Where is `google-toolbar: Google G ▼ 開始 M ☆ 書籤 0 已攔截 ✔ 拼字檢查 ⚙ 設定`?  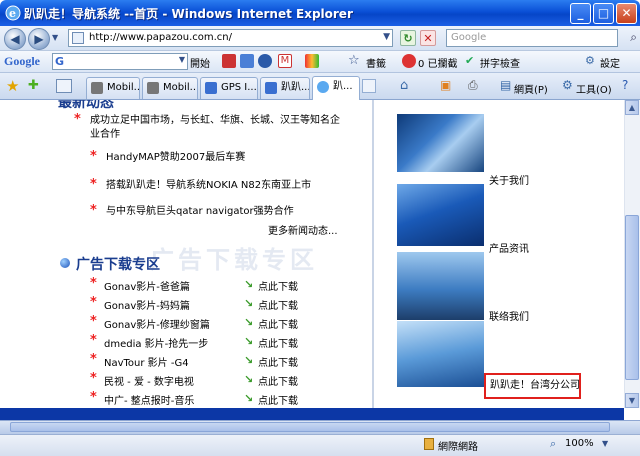
google-toolbar: Google G ▼ 開始 M ☆ 書籤 0 已攔截 ✔ 拼字檢查 ⚙ 設定 is located at coordinates (320, 61).